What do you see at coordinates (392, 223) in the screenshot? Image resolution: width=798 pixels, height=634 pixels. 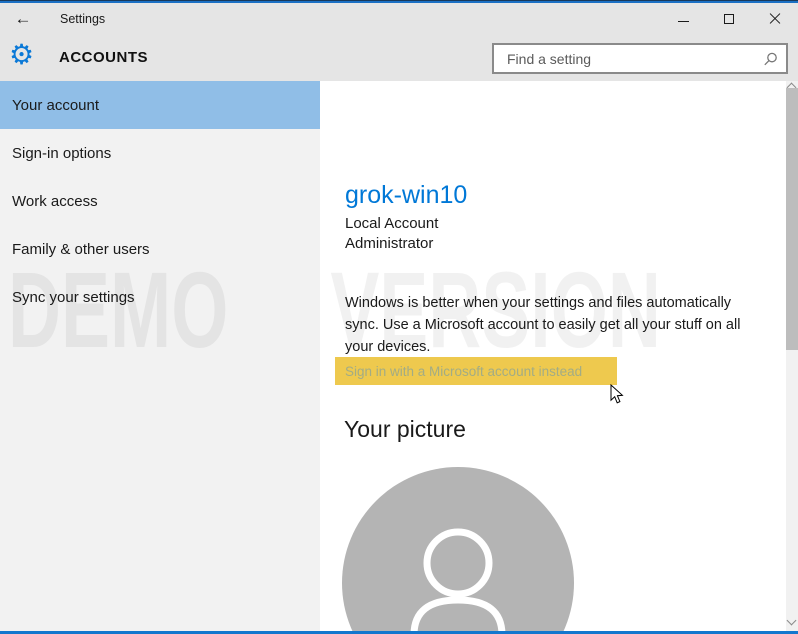 I see `account-type: Local Account` at bounding box center [392, 223].